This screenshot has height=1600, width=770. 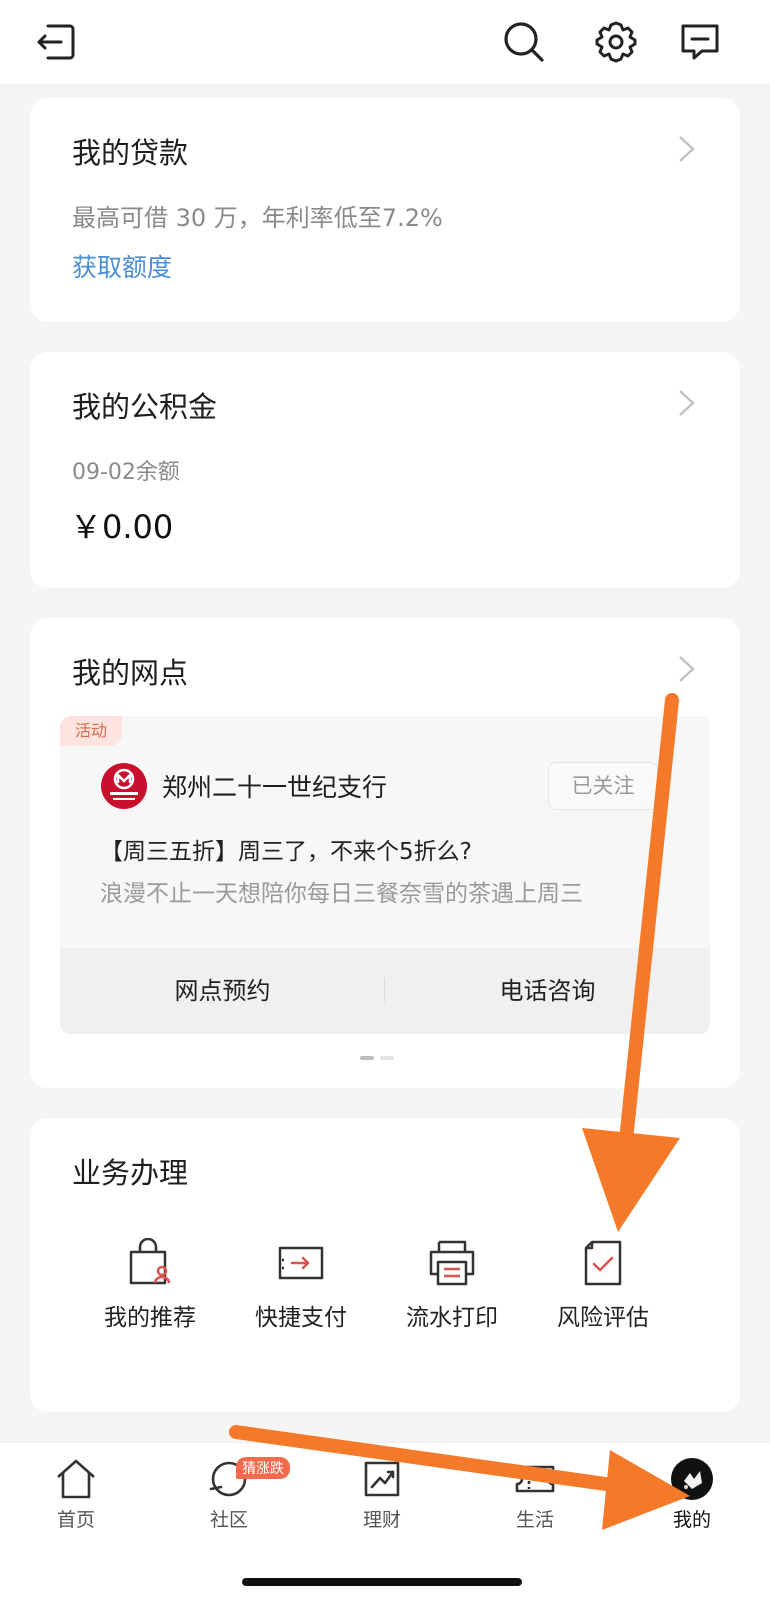 What do you see at coordinates (232, 1494) in the screenshot?
I see `tab-community: 社区 猜涨跌` at bounding box center [232, 1494].